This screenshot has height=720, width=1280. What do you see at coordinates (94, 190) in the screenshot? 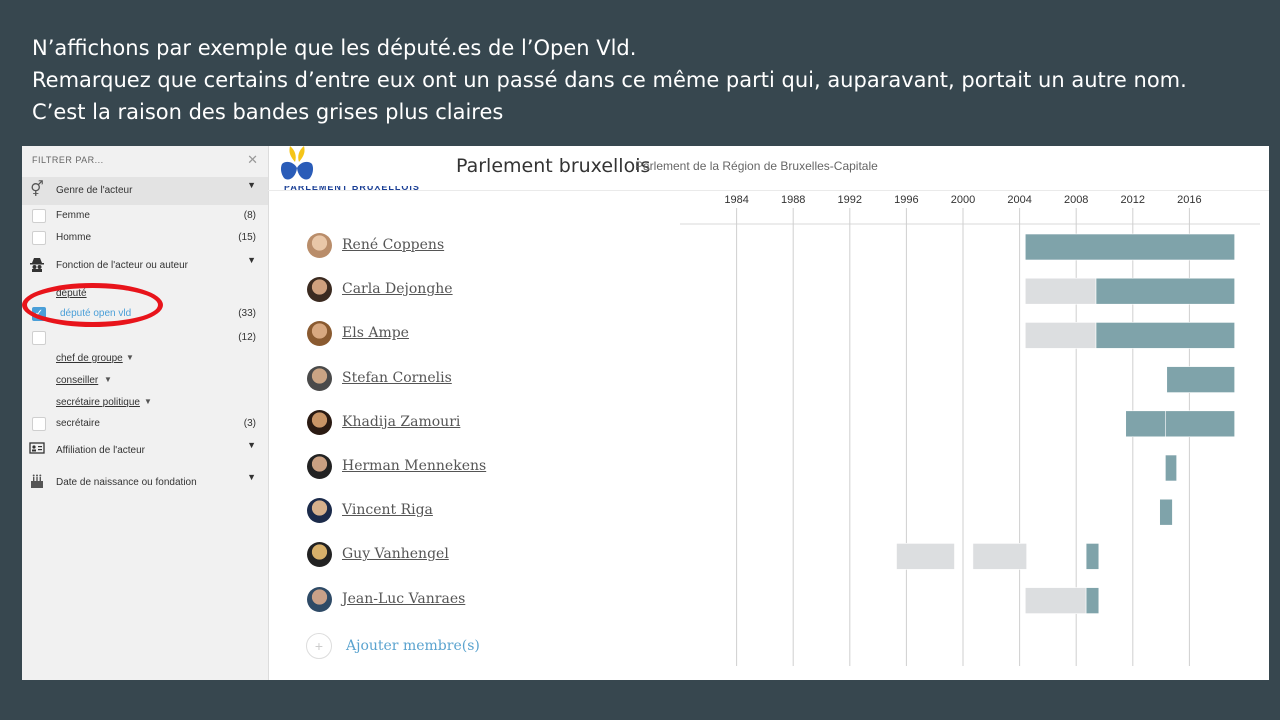
I see `section-genre-label: Genre de l'acteur` at bounding box center [94, 190].